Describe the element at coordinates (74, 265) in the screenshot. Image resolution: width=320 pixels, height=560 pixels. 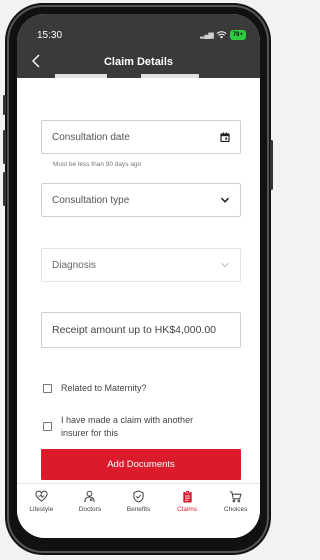
I see `diagnosis-placeholder: Diagnosis` at that location.